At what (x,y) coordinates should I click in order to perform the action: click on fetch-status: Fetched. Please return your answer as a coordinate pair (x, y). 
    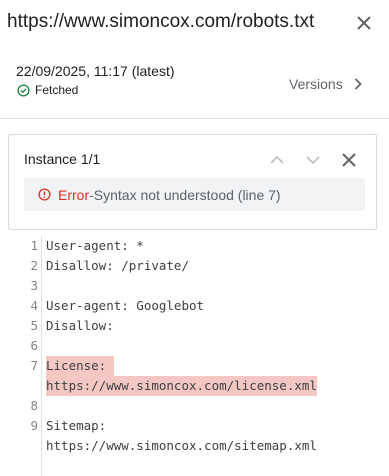
    Looking at the image, I should click on (47, 90).